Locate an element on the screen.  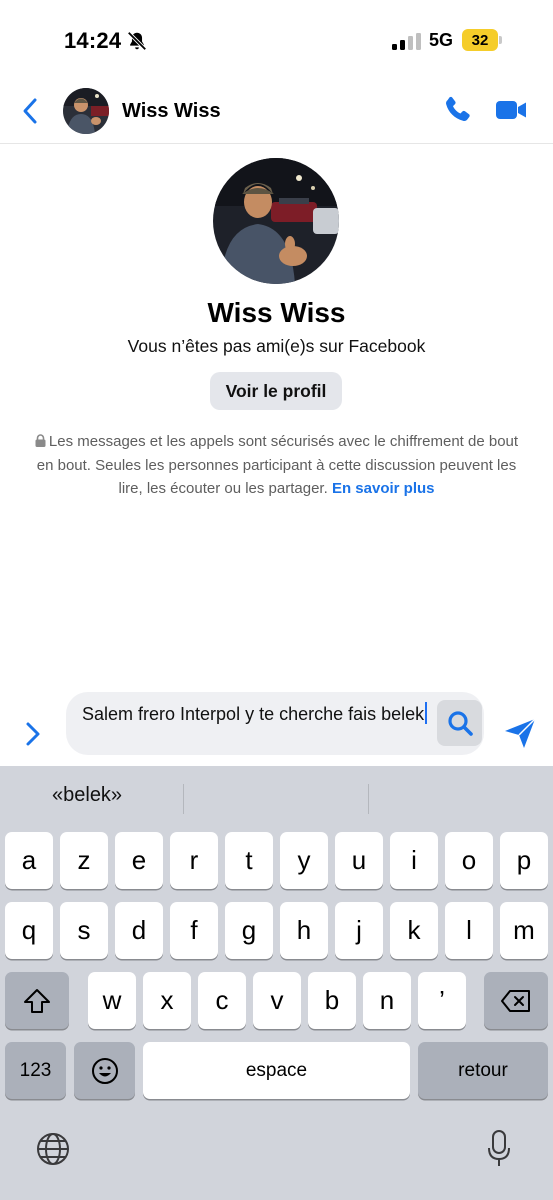
key-c: c is located at coordinates (222, 1000).